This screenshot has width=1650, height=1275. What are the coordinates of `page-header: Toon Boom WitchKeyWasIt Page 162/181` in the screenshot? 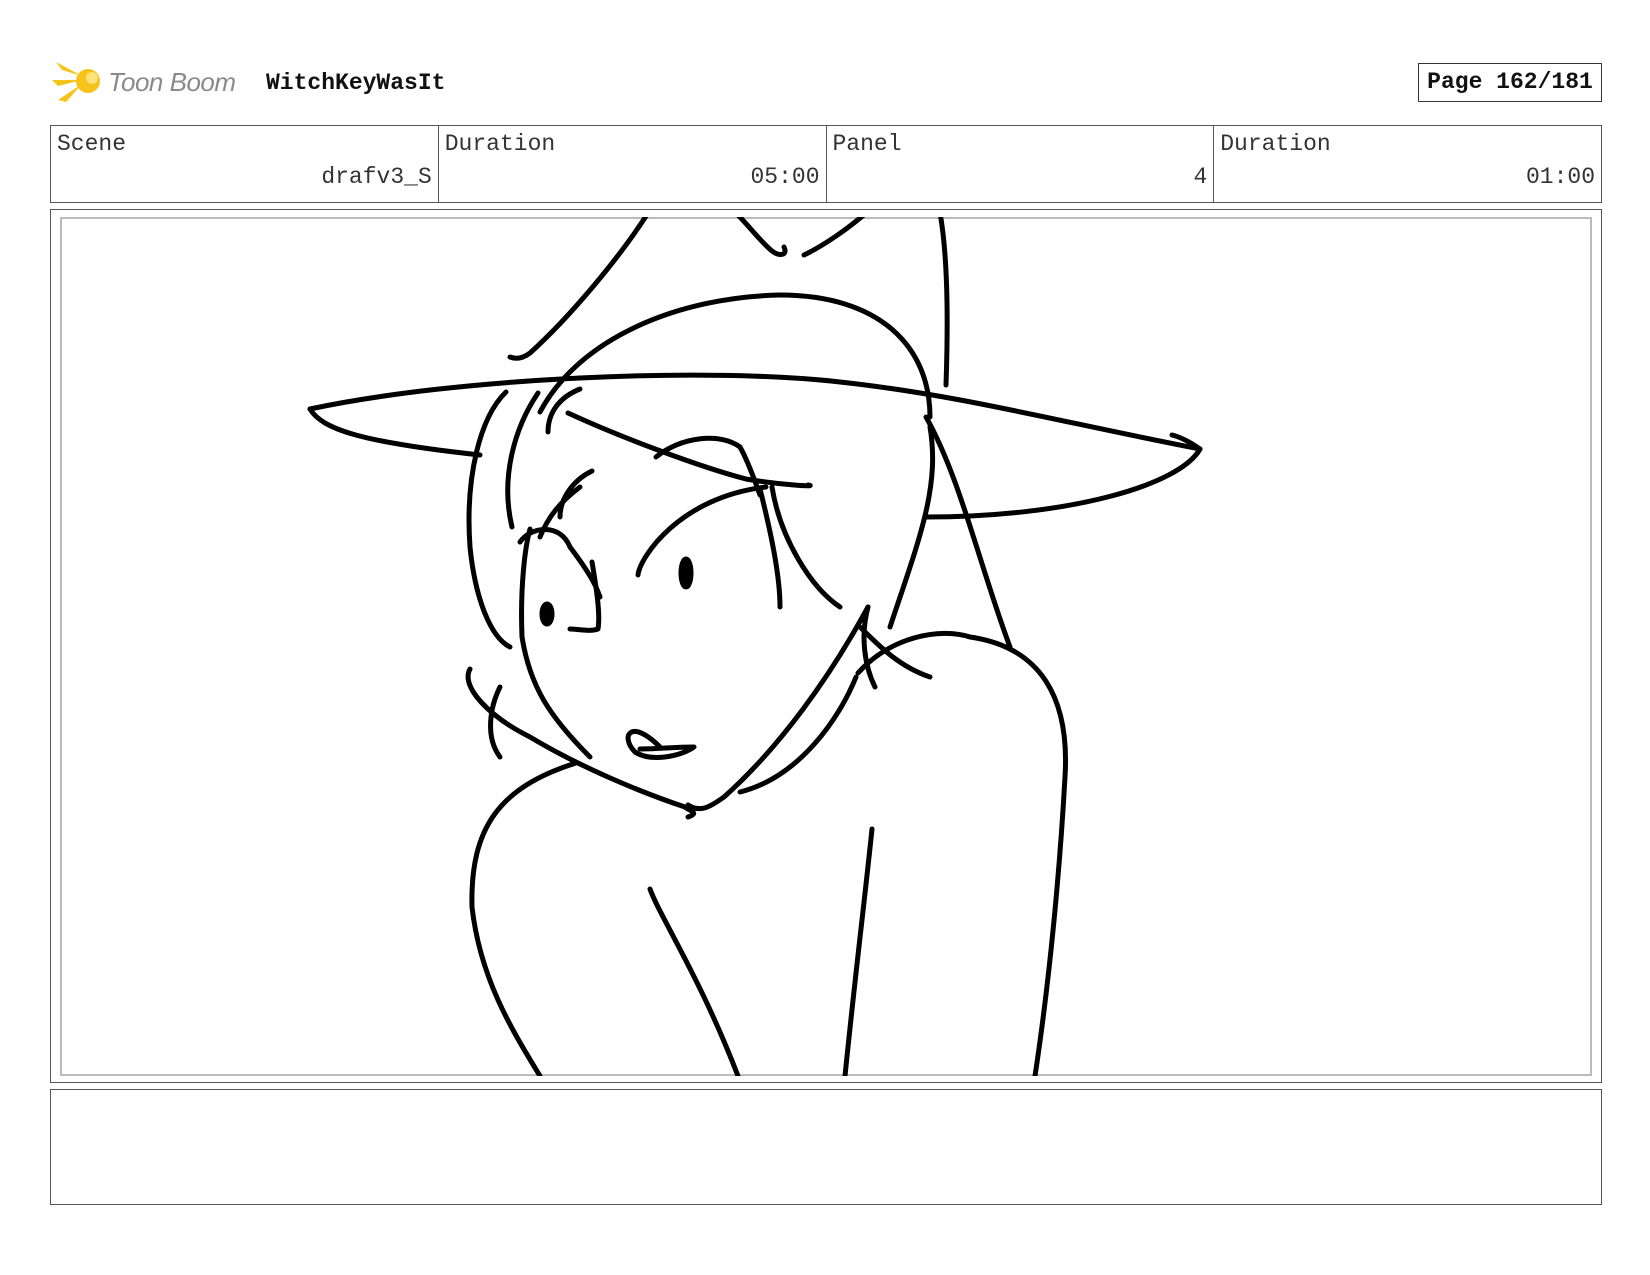 It's located at (827, 82).